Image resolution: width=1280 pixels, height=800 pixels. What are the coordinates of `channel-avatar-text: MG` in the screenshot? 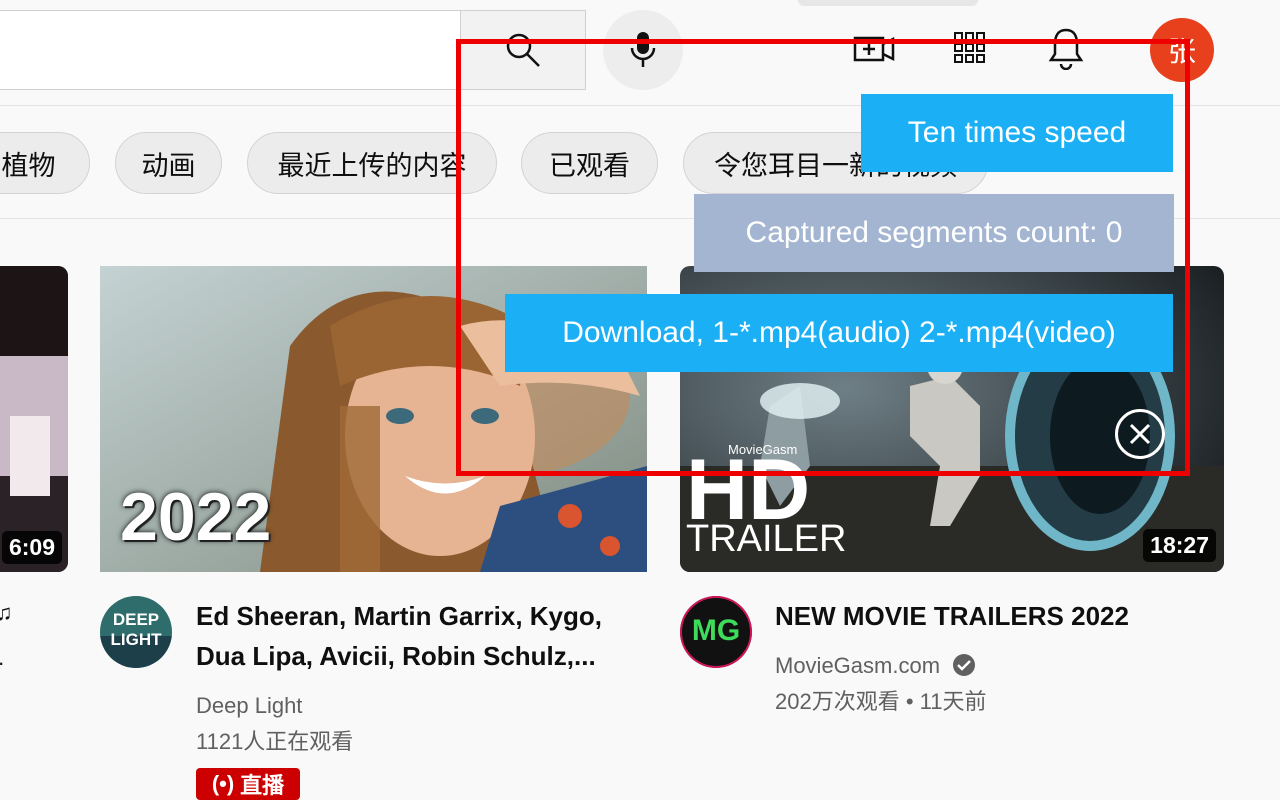 It's located at (716, 630).